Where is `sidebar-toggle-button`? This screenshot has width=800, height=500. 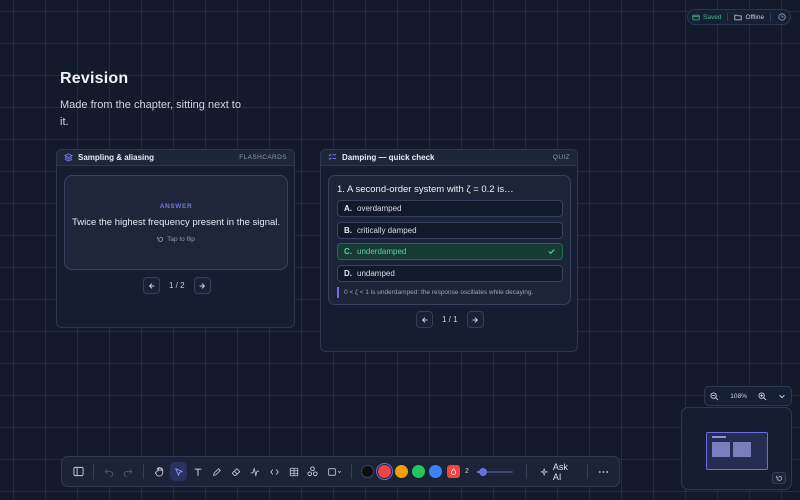
sidebar-toggle-button is located at coordinates (78, 471).